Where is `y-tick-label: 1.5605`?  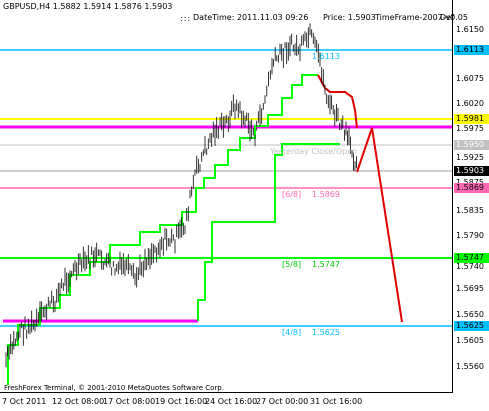
y-tick-label: 1.5605 is located at coordinates (470, 340).